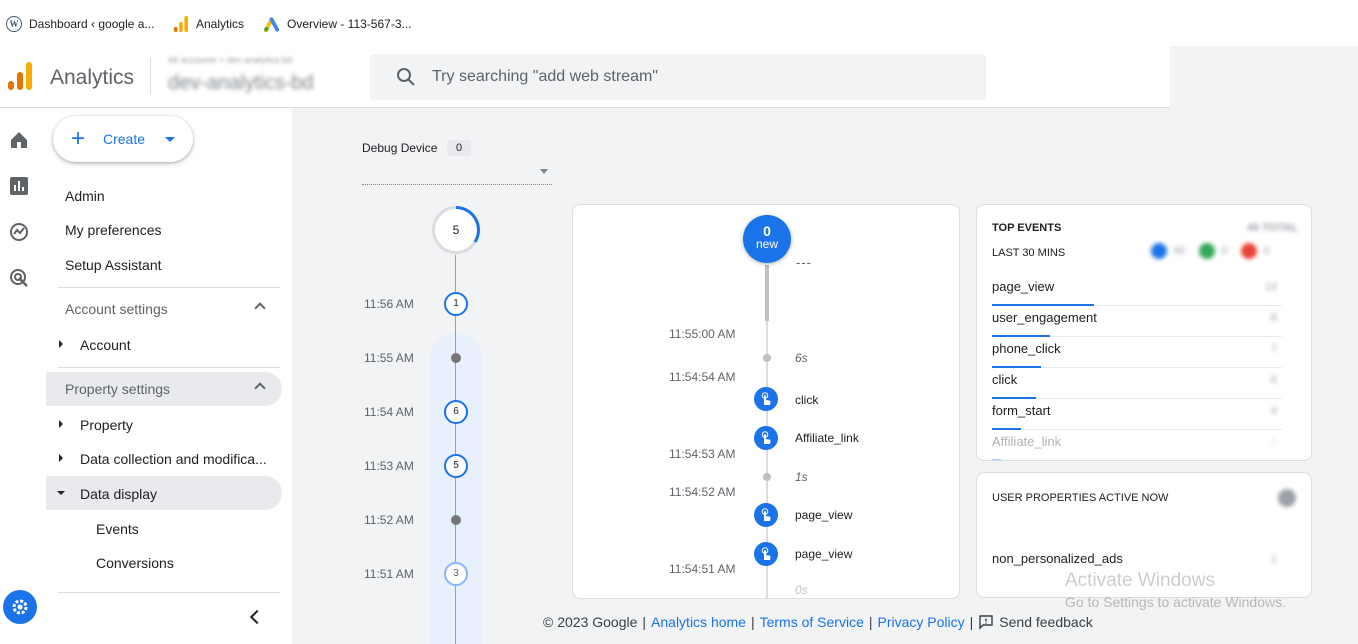 This screenshot has height=644, width=1358. Describe the element at coordinates (257, 617) in the screenshot. I see `collapse-nav-chevron-icon` at that location.